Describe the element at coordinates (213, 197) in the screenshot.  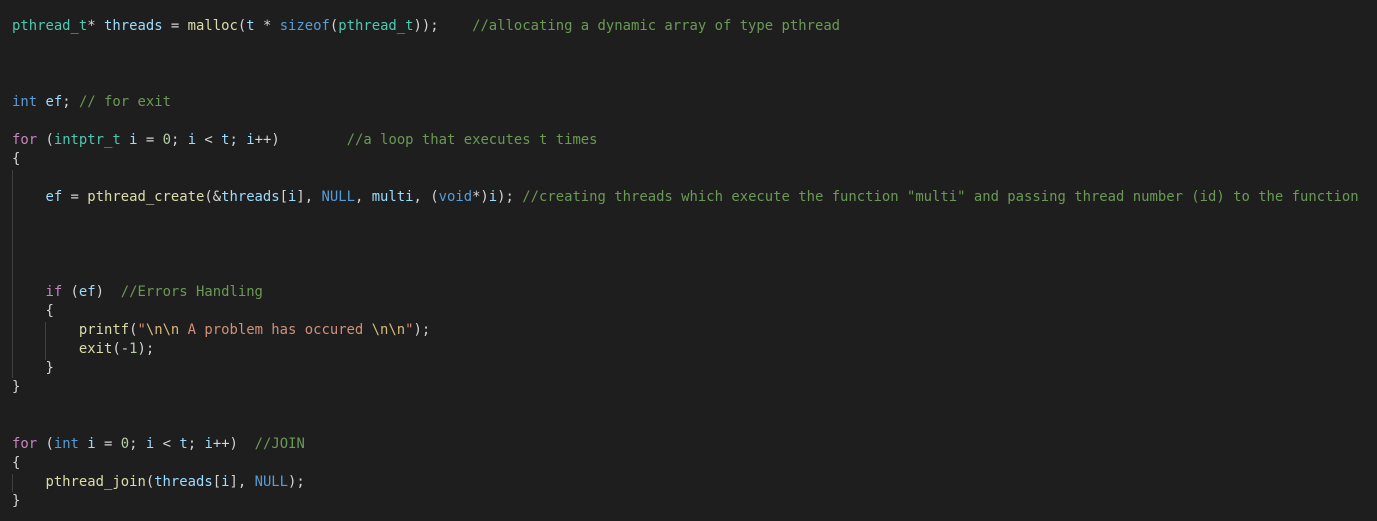
I see `code-token: (&` at that location.